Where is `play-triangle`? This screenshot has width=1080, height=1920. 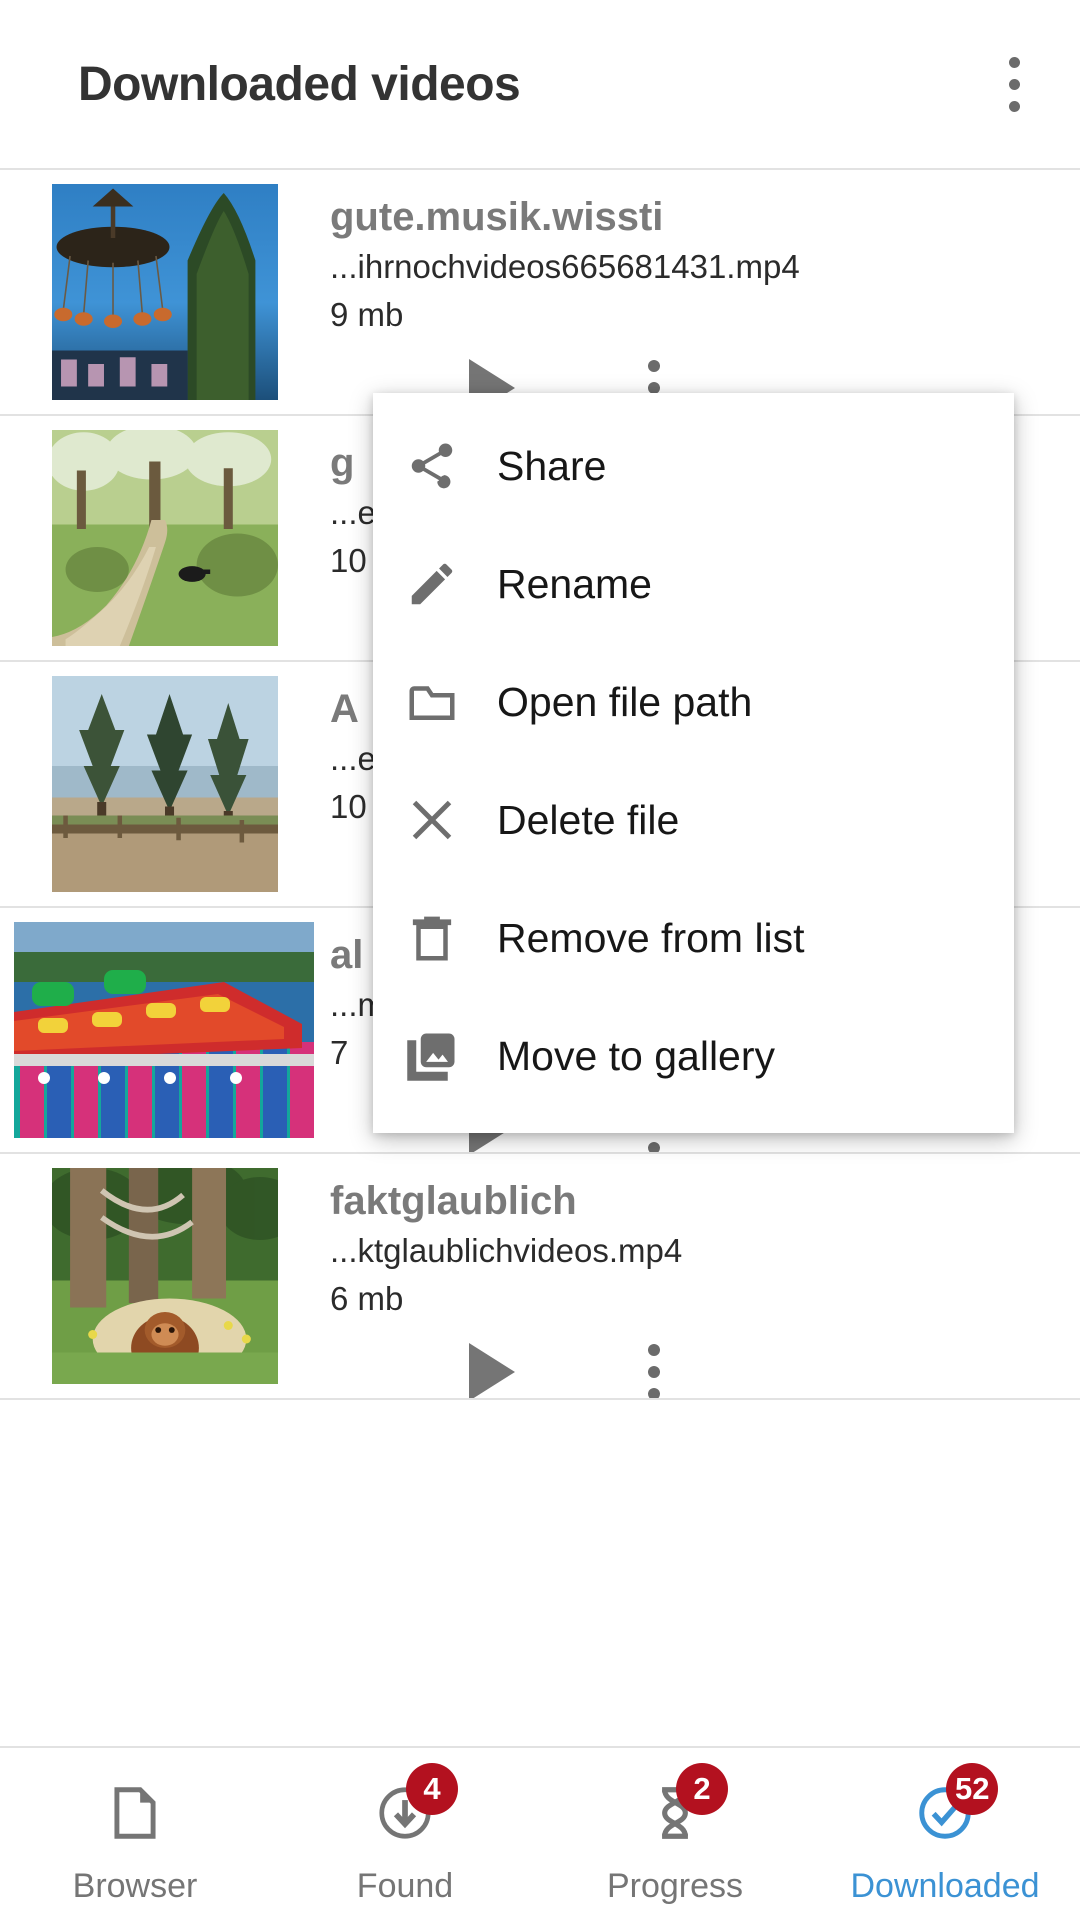 play-triangle is located at coordinates (492, 1370).